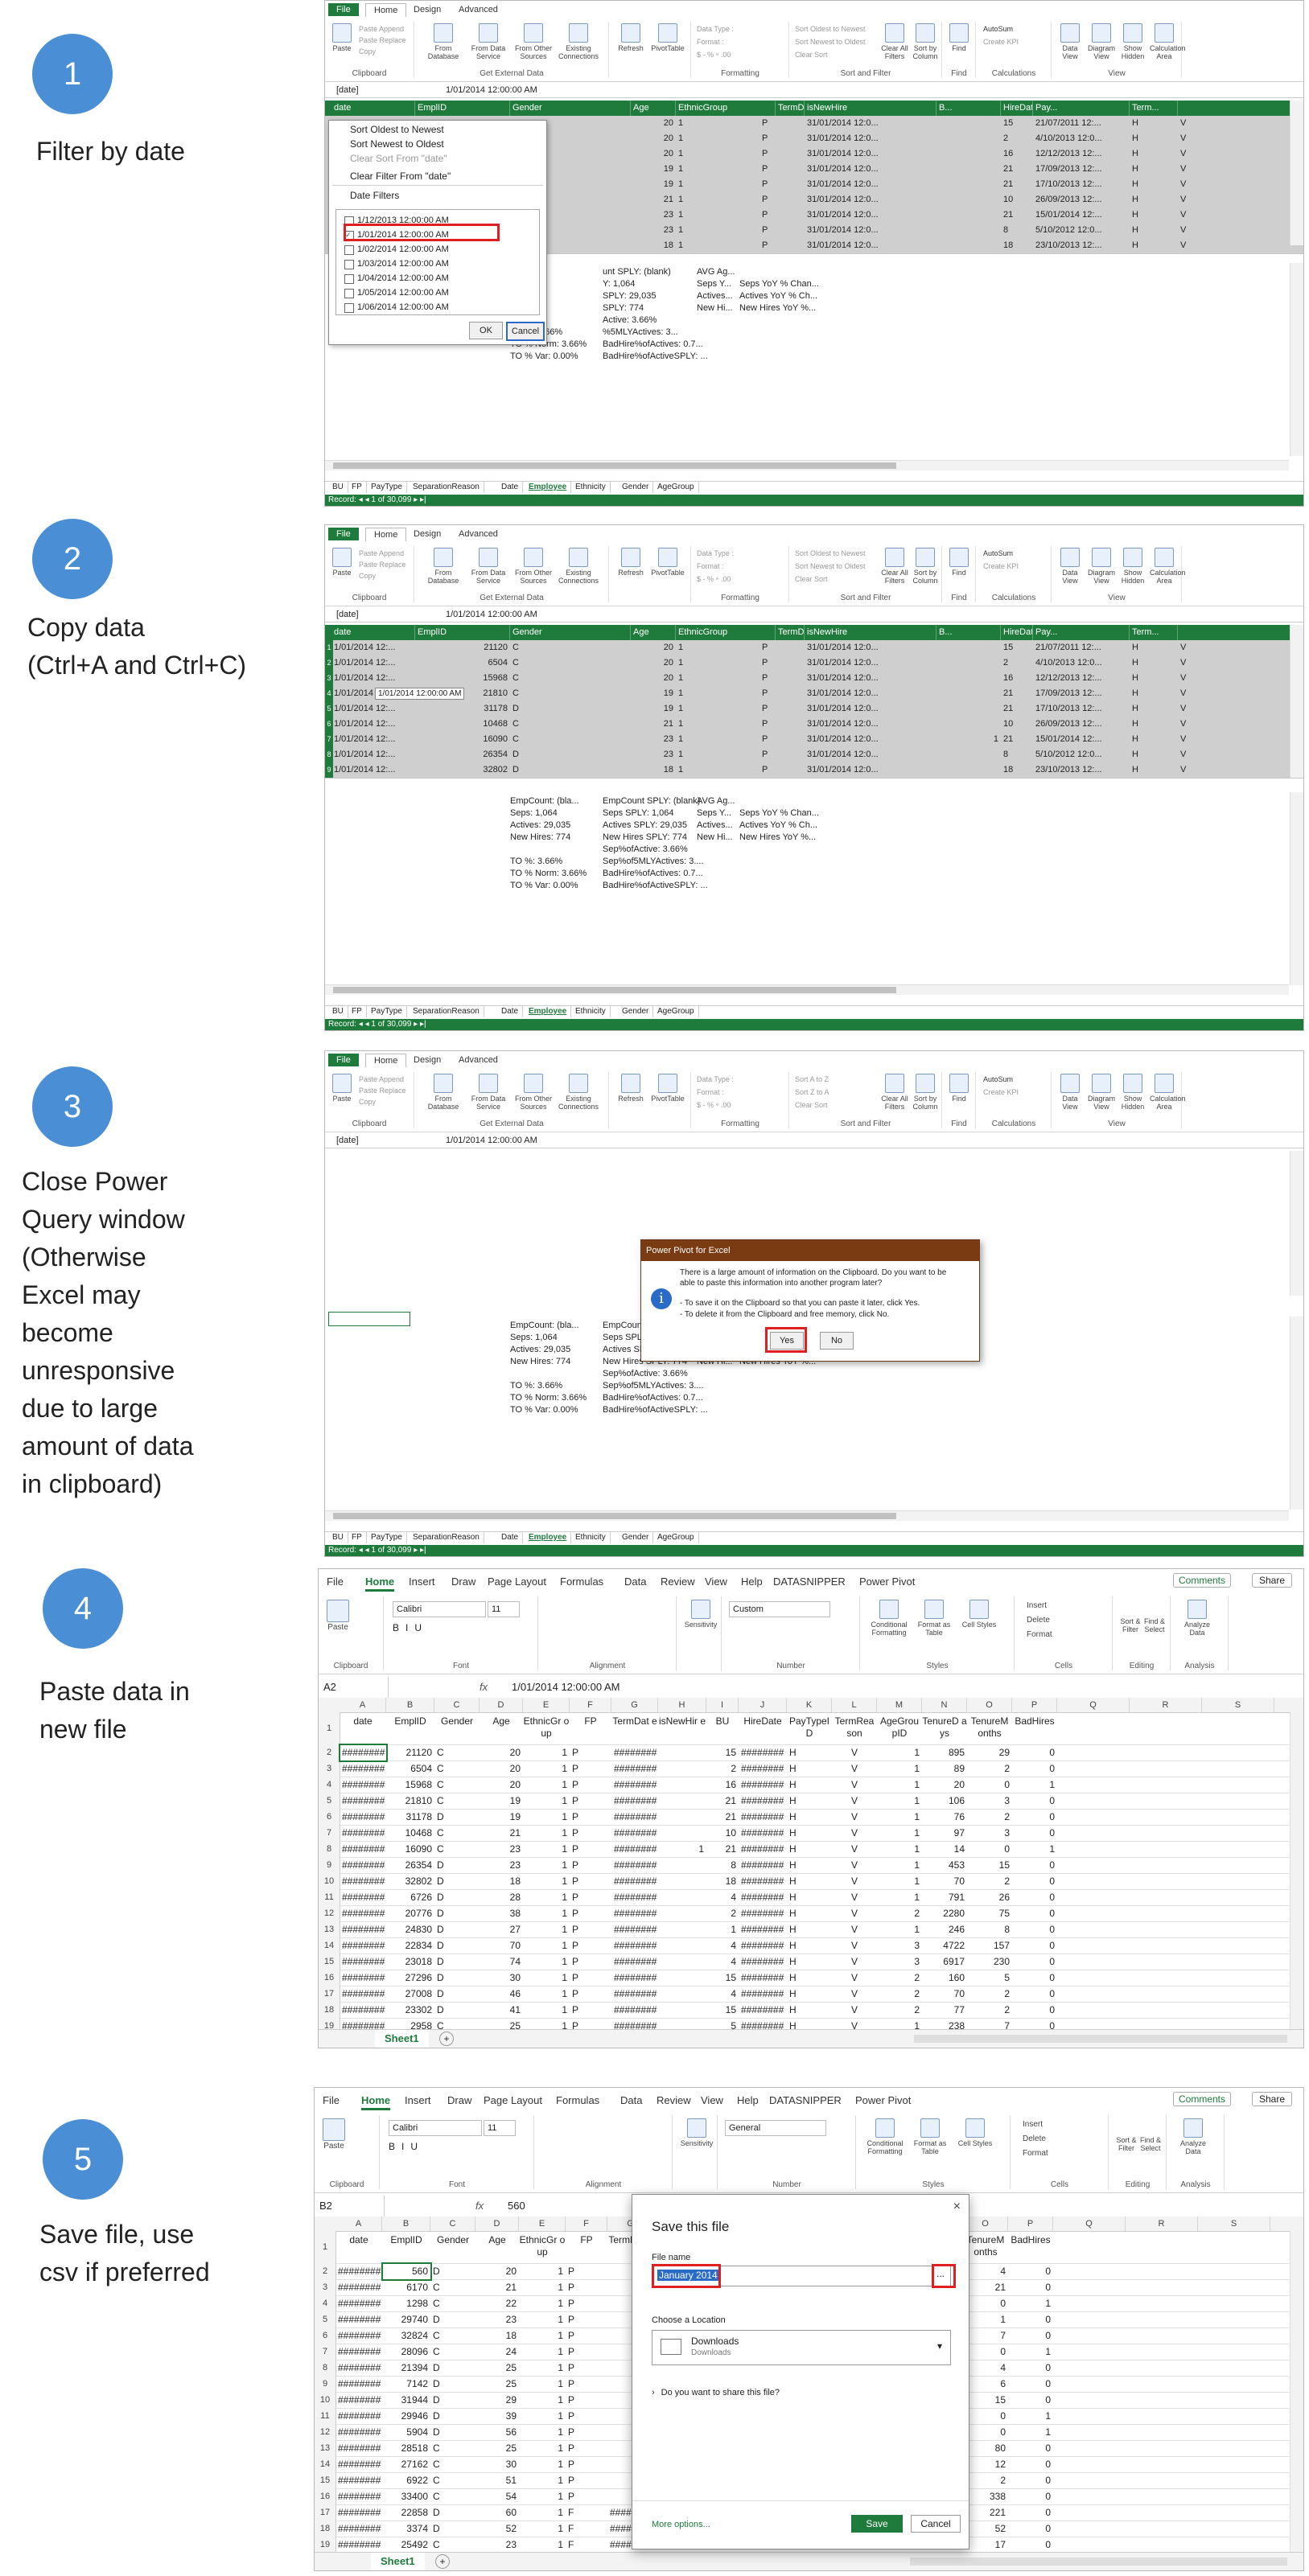 Image resolution: width=1309 pixels, height=2576 pixels. I want to click on table-cell: P, so click(590, 1768).